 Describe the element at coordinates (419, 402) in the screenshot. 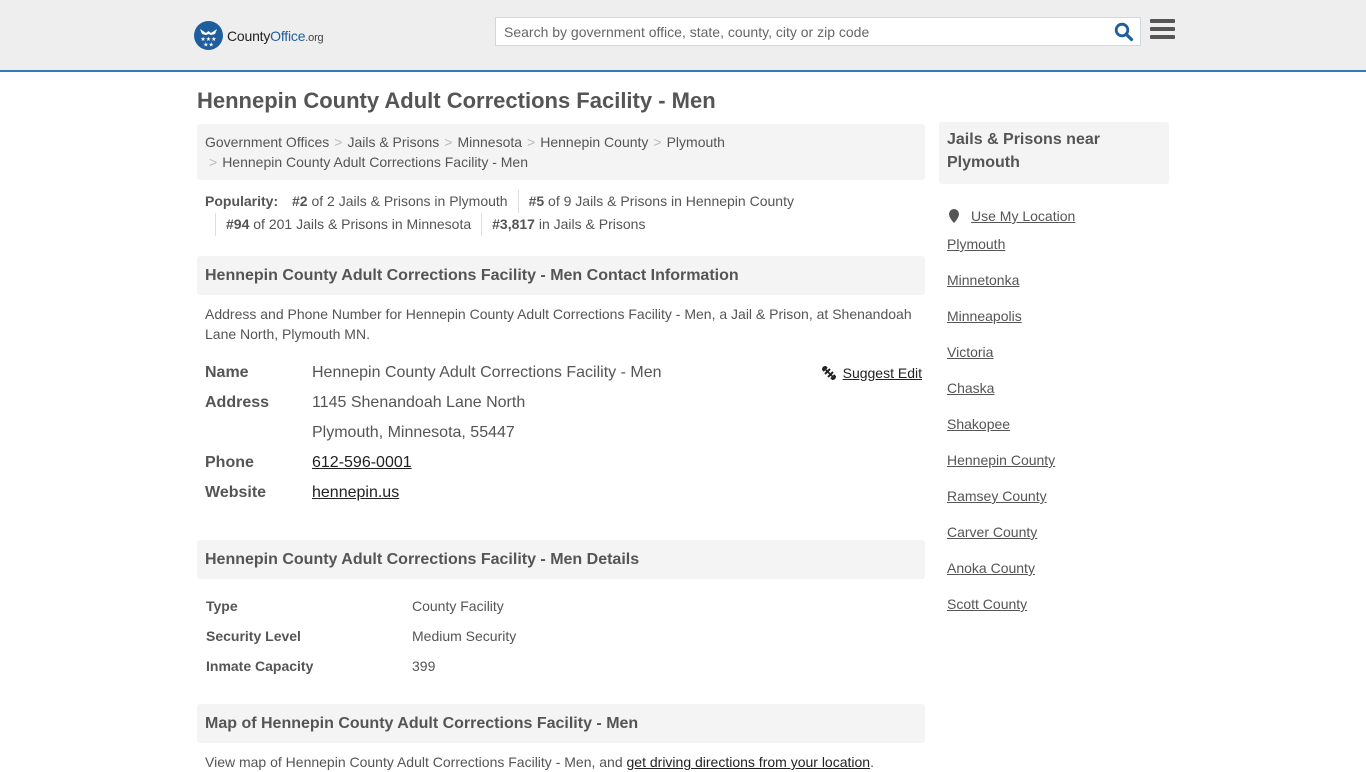

I see `address-line1: 1145 Shenandoah Lane North` at that location.